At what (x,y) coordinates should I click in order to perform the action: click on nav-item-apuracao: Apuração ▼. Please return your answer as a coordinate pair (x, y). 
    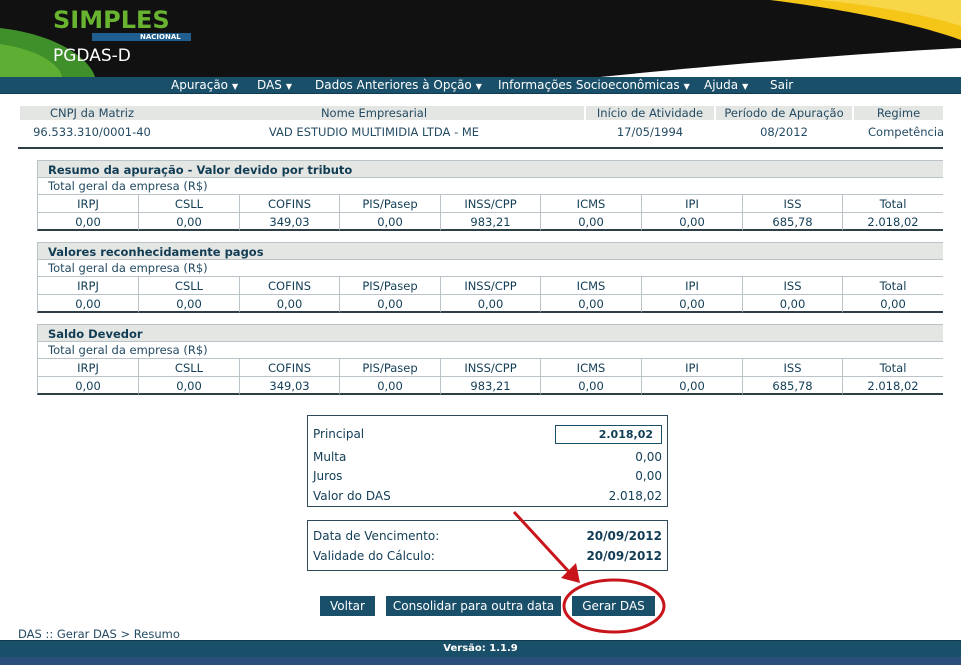
    Looking at the image, I should click on (204, 85).